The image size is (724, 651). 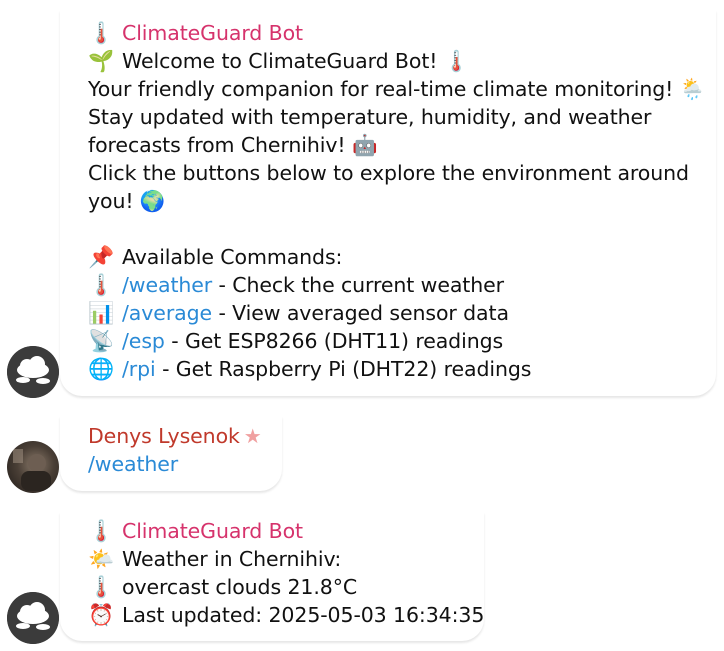 I want to click on user-photo, so click(x=32, y=470).